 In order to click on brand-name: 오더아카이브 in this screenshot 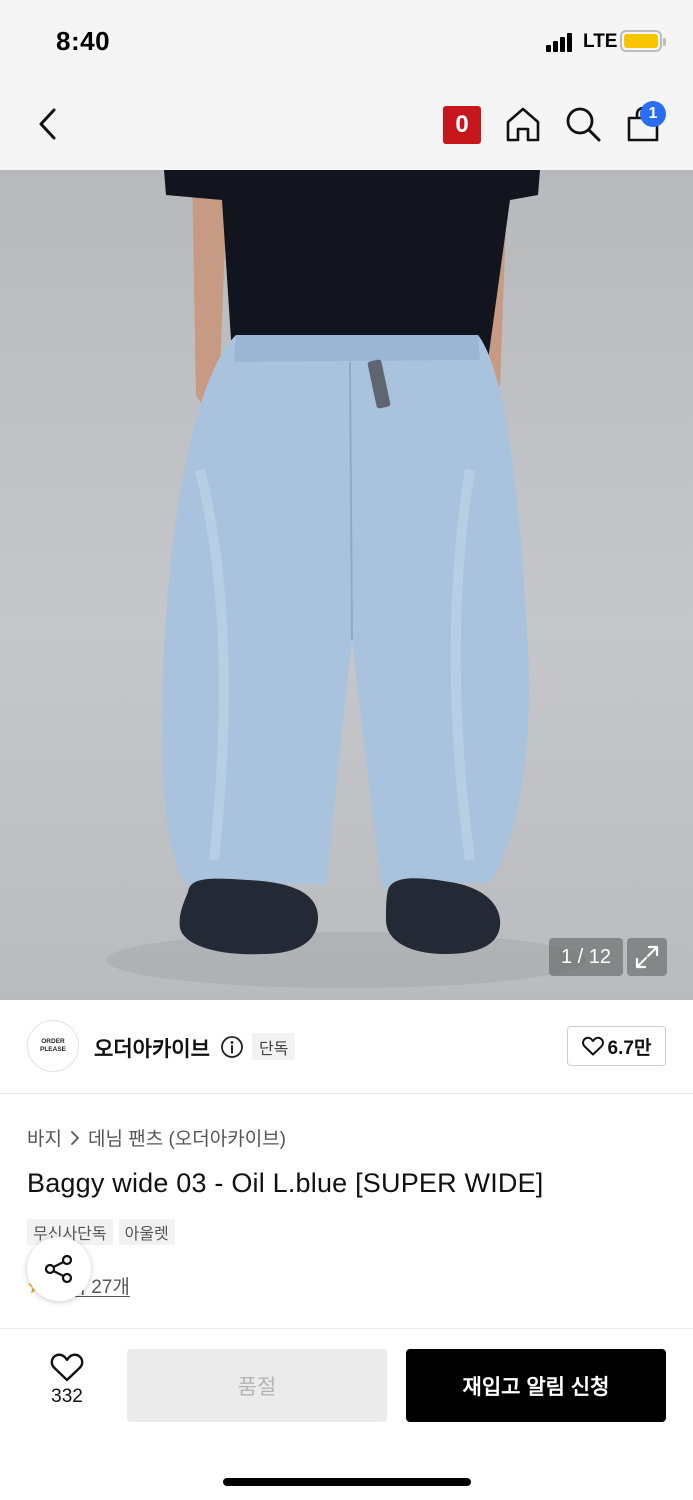, I will do `click(152, 1048)`.